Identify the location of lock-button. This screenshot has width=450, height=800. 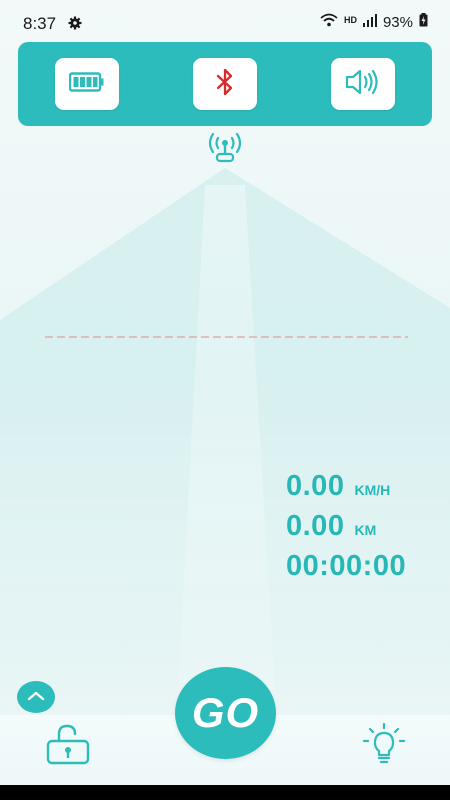
(68, 746).